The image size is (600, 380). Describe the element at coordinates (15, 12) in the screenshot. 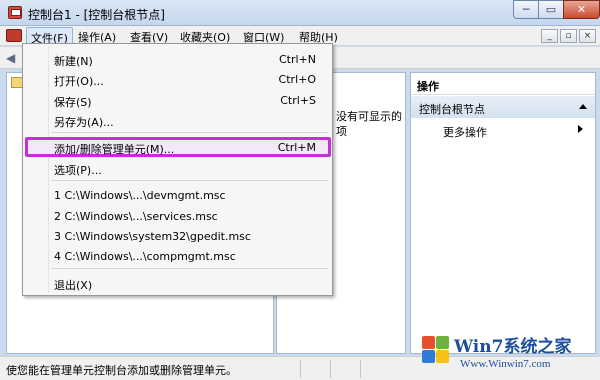

I see `console-app-icon` at that location.